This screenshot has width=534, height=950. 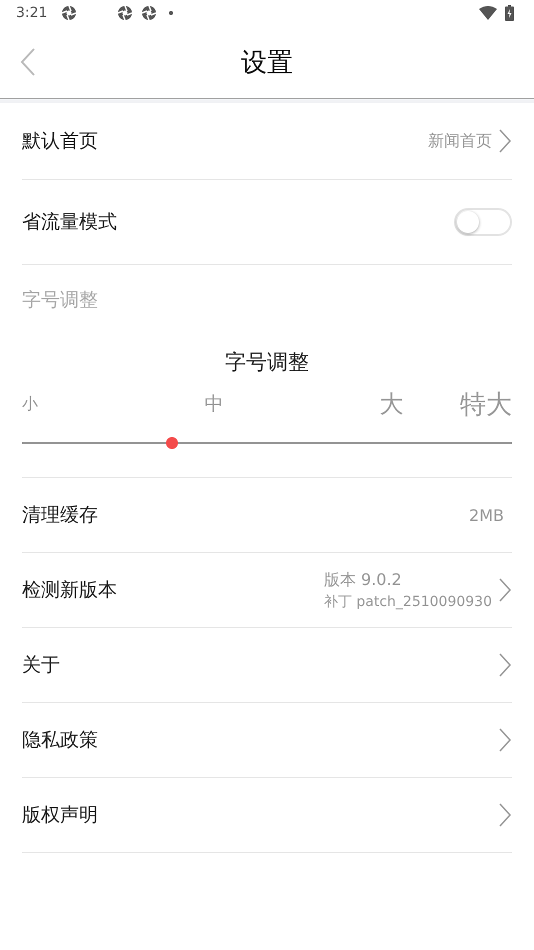 I want to click on settings-row: 版权声明, so click(x=267, y=815).